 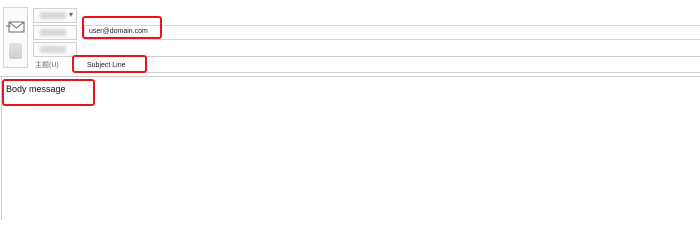 What do you see at coordinates (15, 37) in the screenshot?
I see `send-button` at bounding box center [15, 37].